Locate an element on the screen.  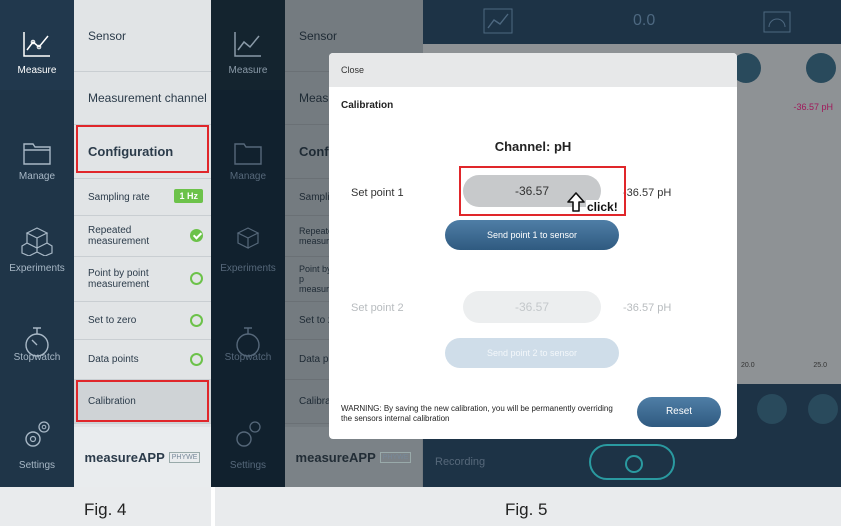
chart-readout: -36.57 pH is located at coordinates (813, 107).